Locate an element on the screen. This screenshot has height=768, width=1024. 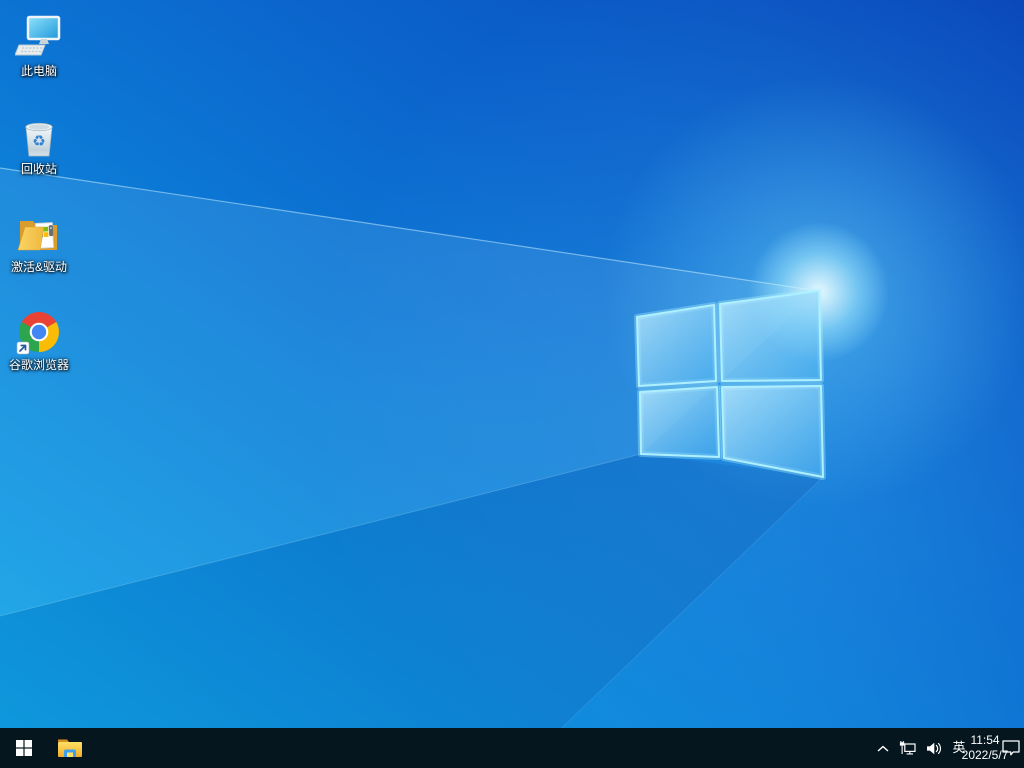
this-pc-icon is located at coordinates (38, 38).